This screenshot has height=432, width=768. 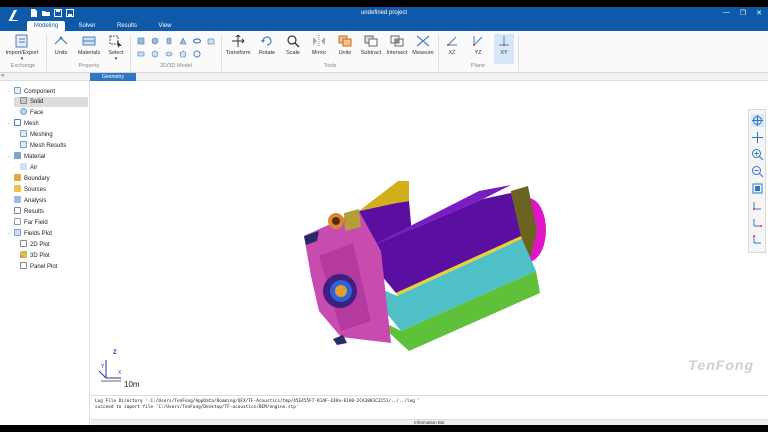 I want to click on maximize-button: ❐, so click(x=743, y=13).